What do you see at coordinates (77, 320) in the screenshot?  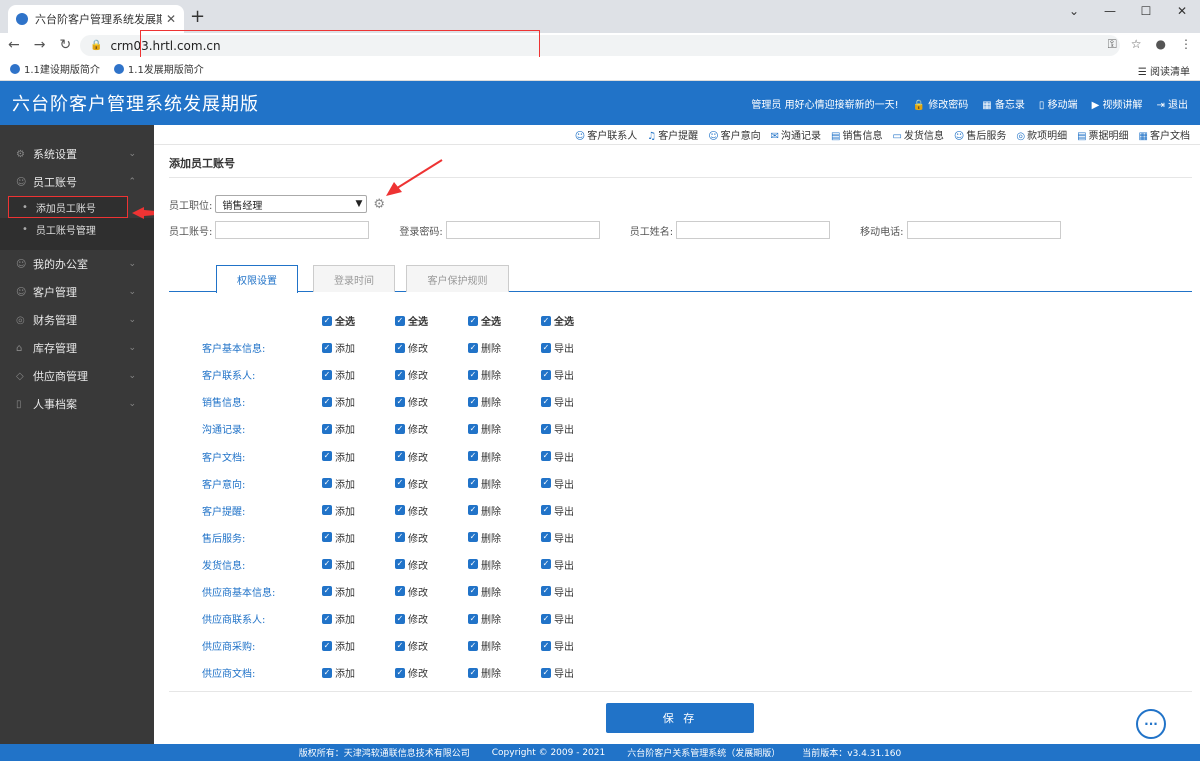 I see `sidebar-item-finance: ◎ 财务管理 ⌄` at bounding box center [77, 320].